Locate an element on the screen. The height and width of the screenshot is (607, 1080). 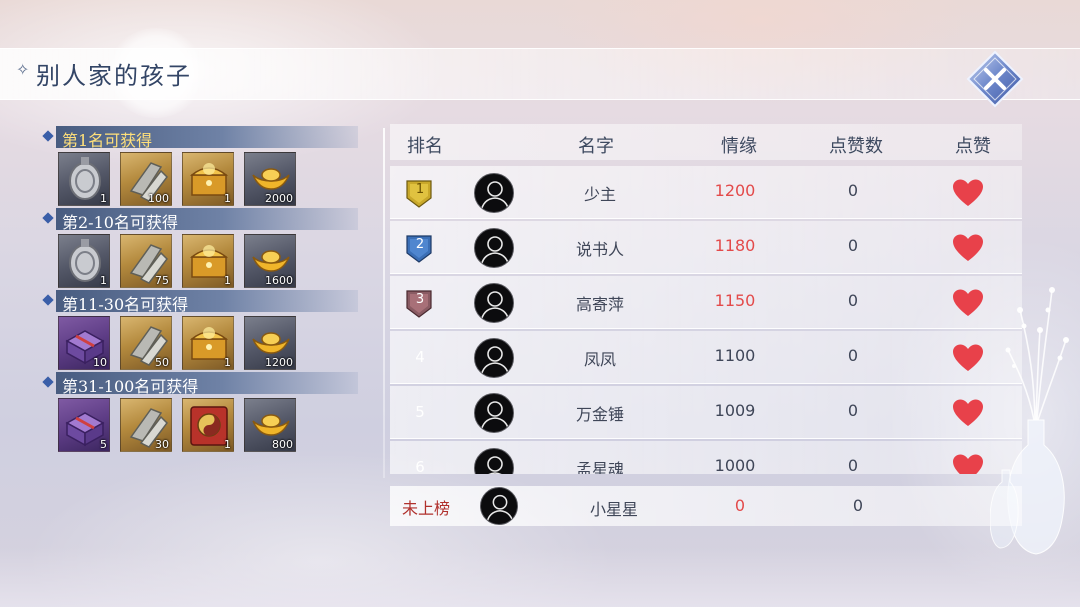
reward-item: 2000 is located at coordinates (270, 179).